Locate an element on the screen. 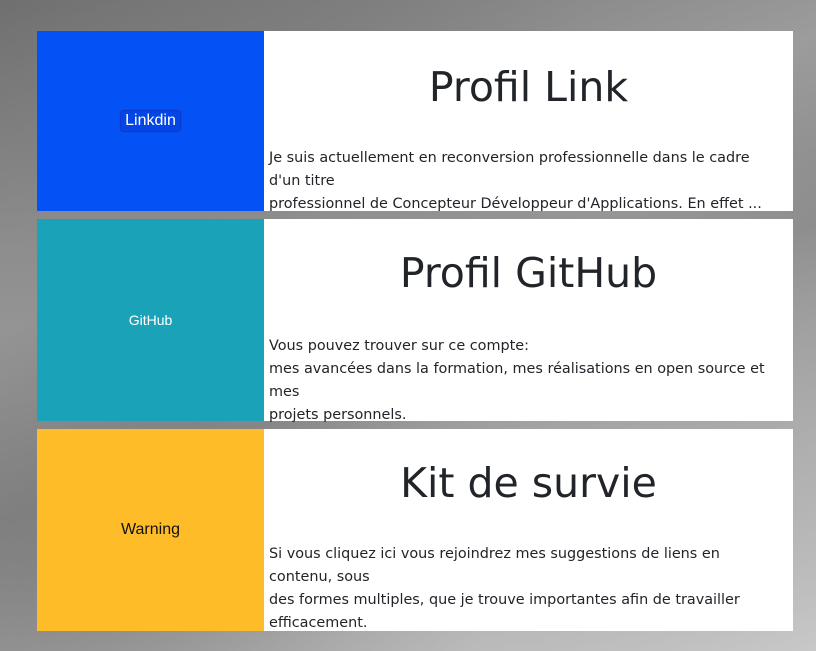  github-link: GitHub is located at coordinates (151, 320).